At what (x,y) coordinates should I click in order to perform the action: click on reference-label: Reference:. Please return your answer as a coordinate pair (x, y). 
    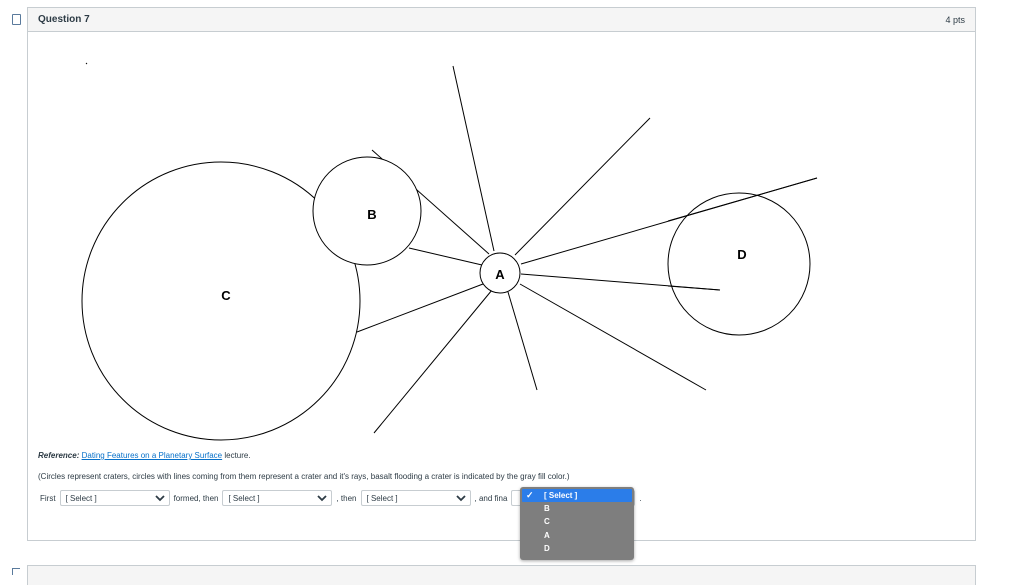
    Looking at the image, I should click on (59, 455).